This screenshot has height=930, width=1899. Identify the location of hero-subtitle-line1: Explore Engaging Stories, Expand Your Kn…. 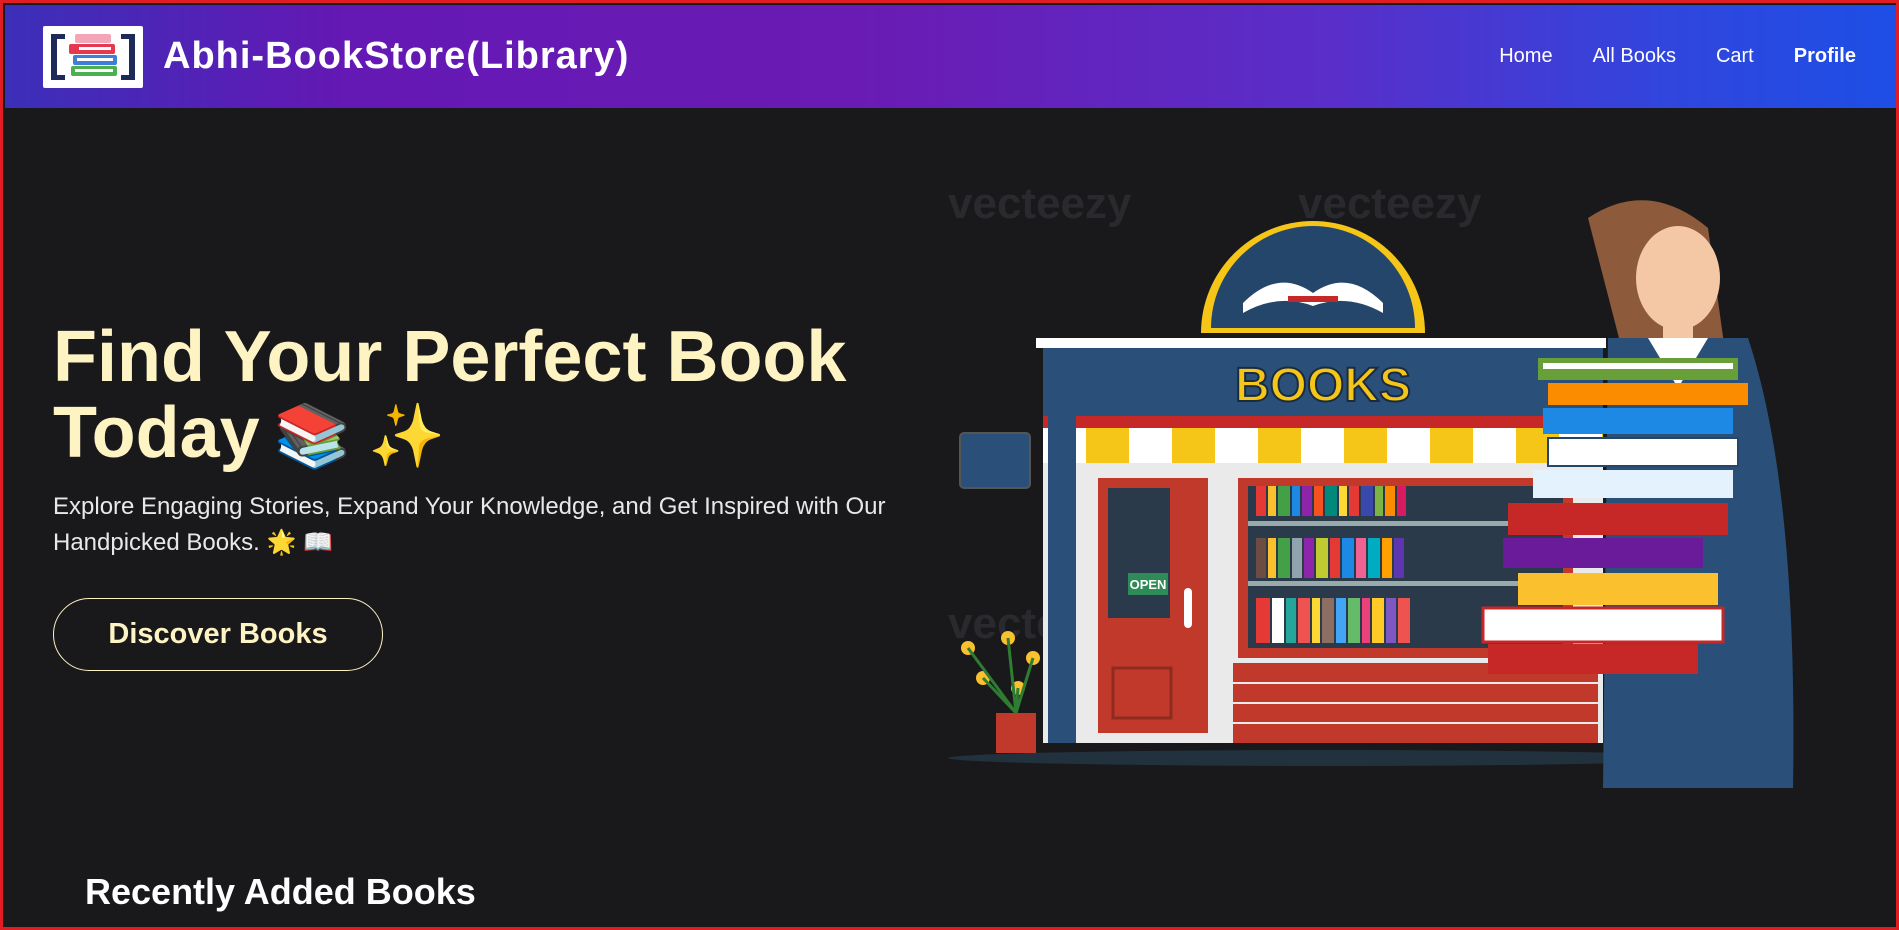
(469, 506).